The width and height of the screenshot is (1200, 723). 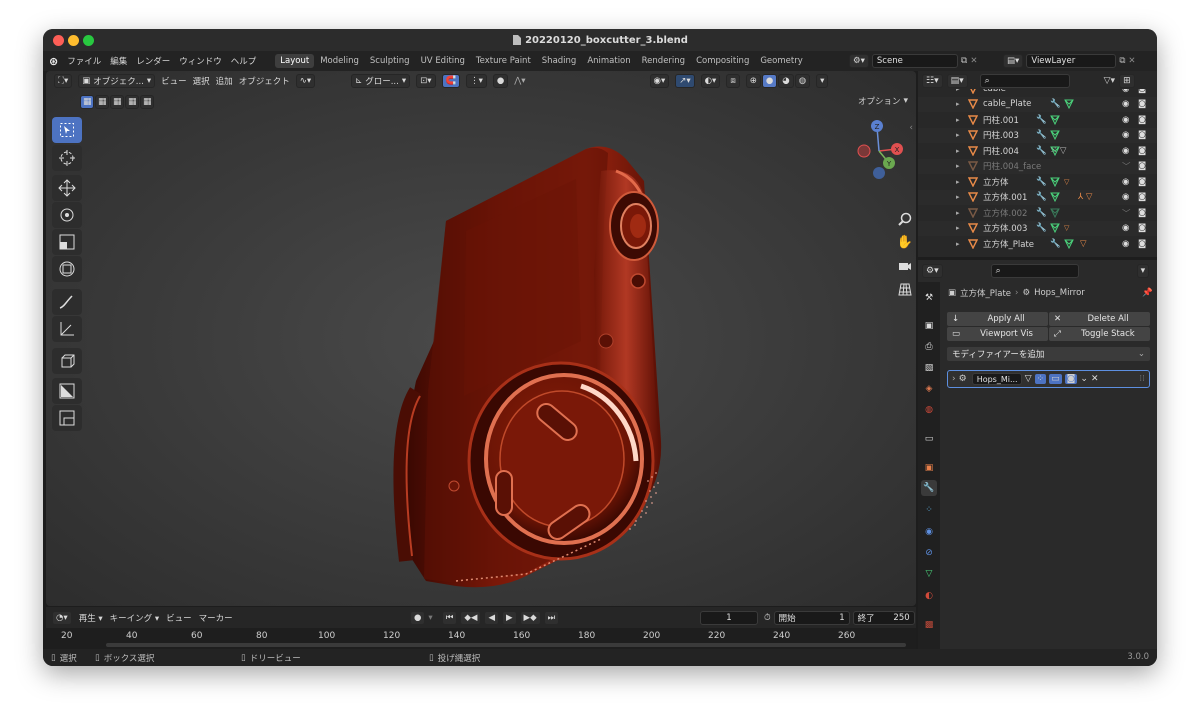 What do you see at coordinates (1034, 271) in the screenshot?
I see `properties-search-input: ⌕` at bounding box center [1034, 271].